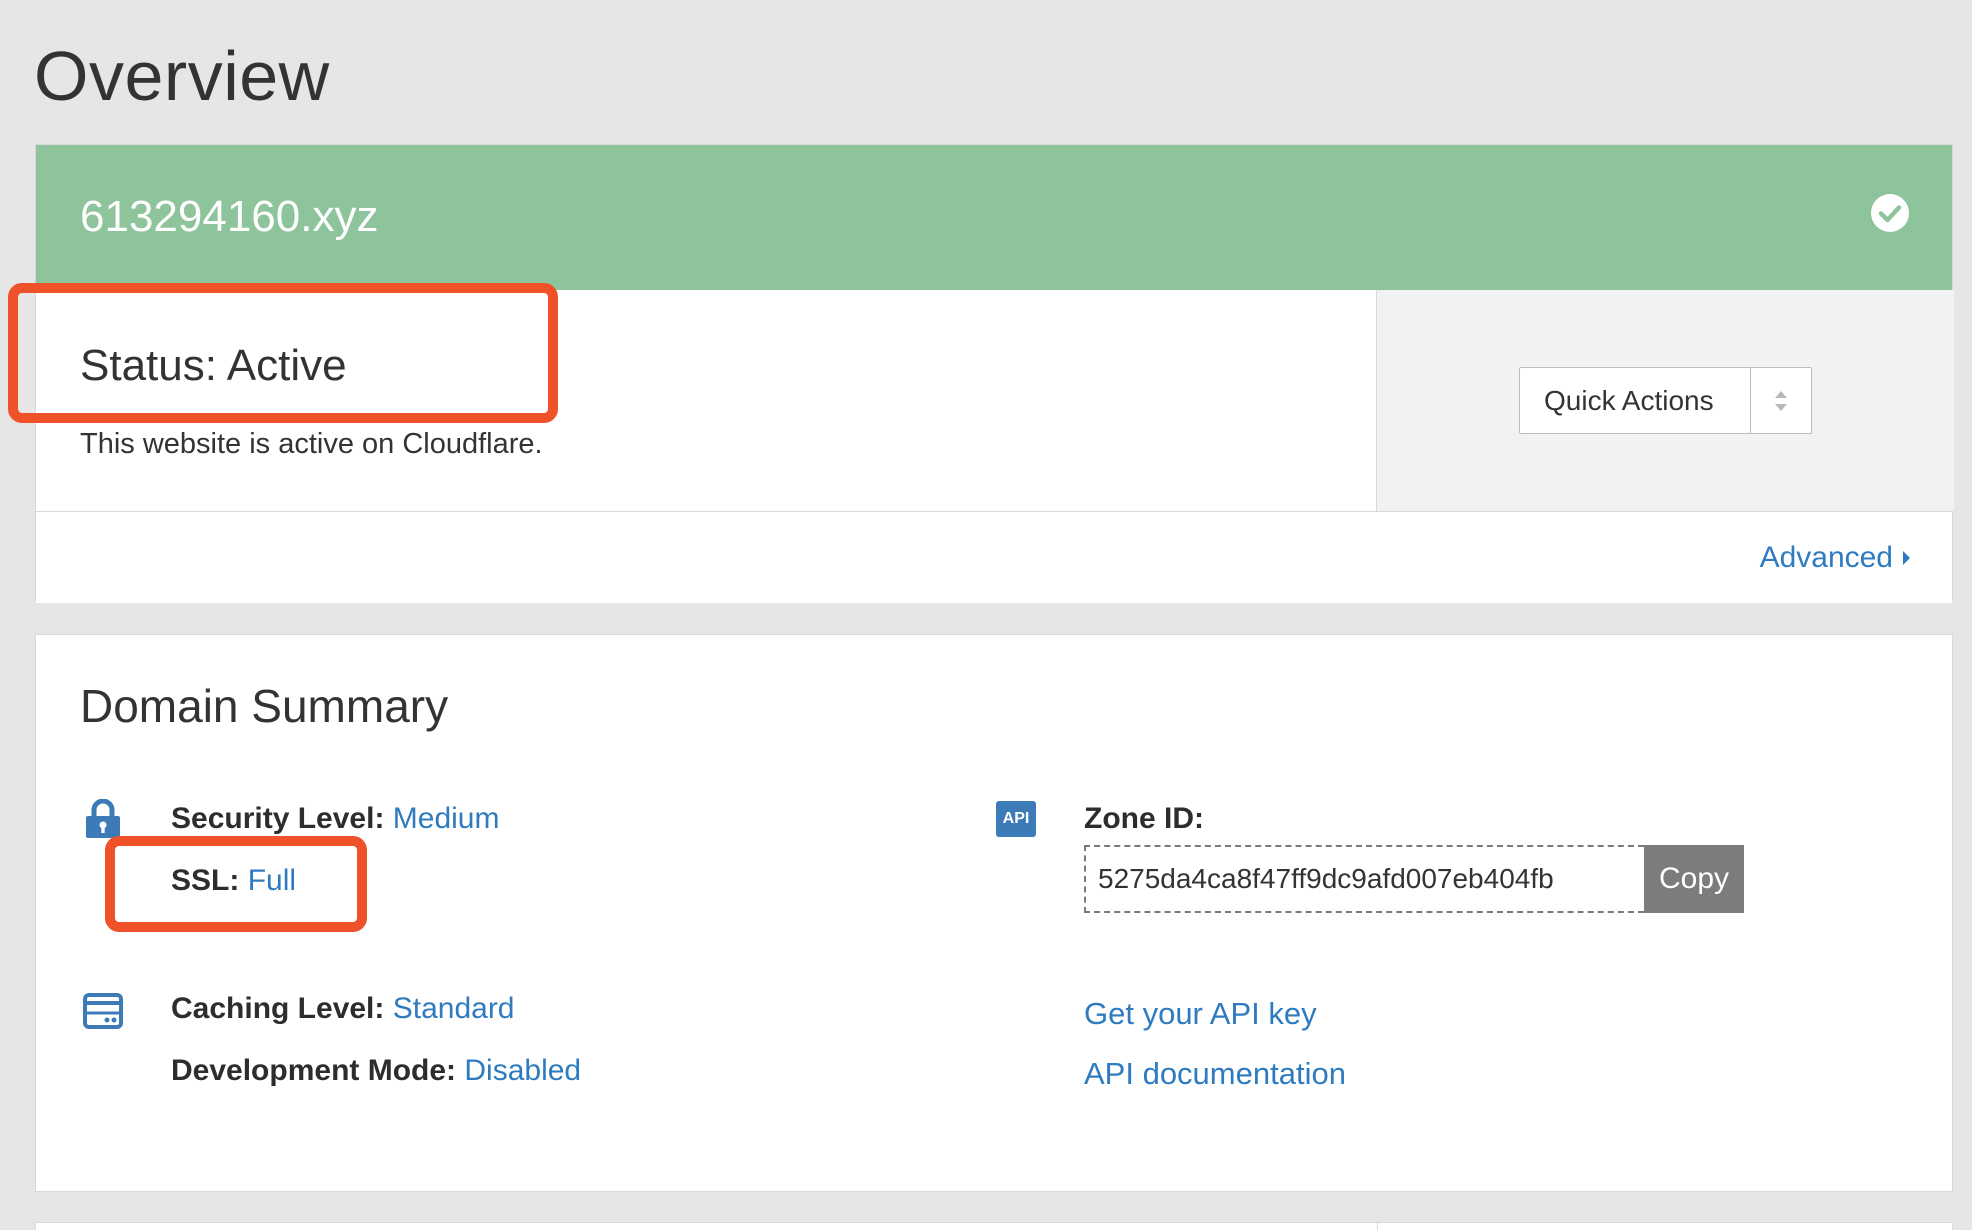 This screenshot has width=1972, height=1230. Describe the element at coordinates (1016, 819) in the screenshot. I see `api-icon: API` at that location.